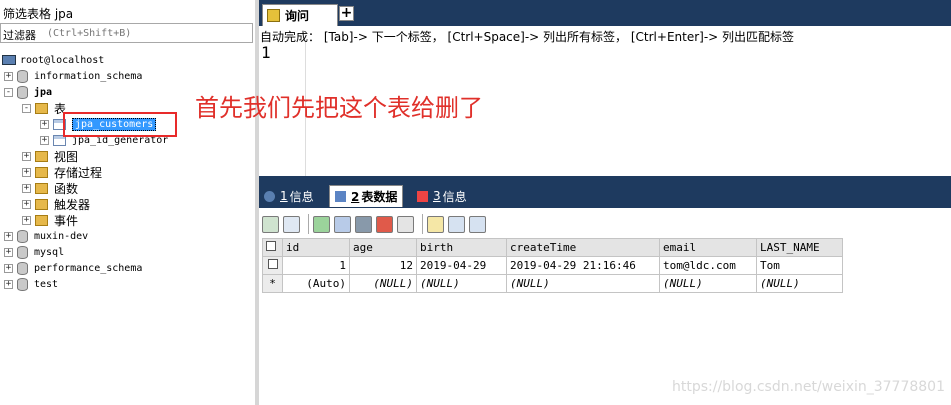  What do you see at coordinates (384, 224) in the screenshot?
I see `delete-icon` at bounding box center [384, 224].